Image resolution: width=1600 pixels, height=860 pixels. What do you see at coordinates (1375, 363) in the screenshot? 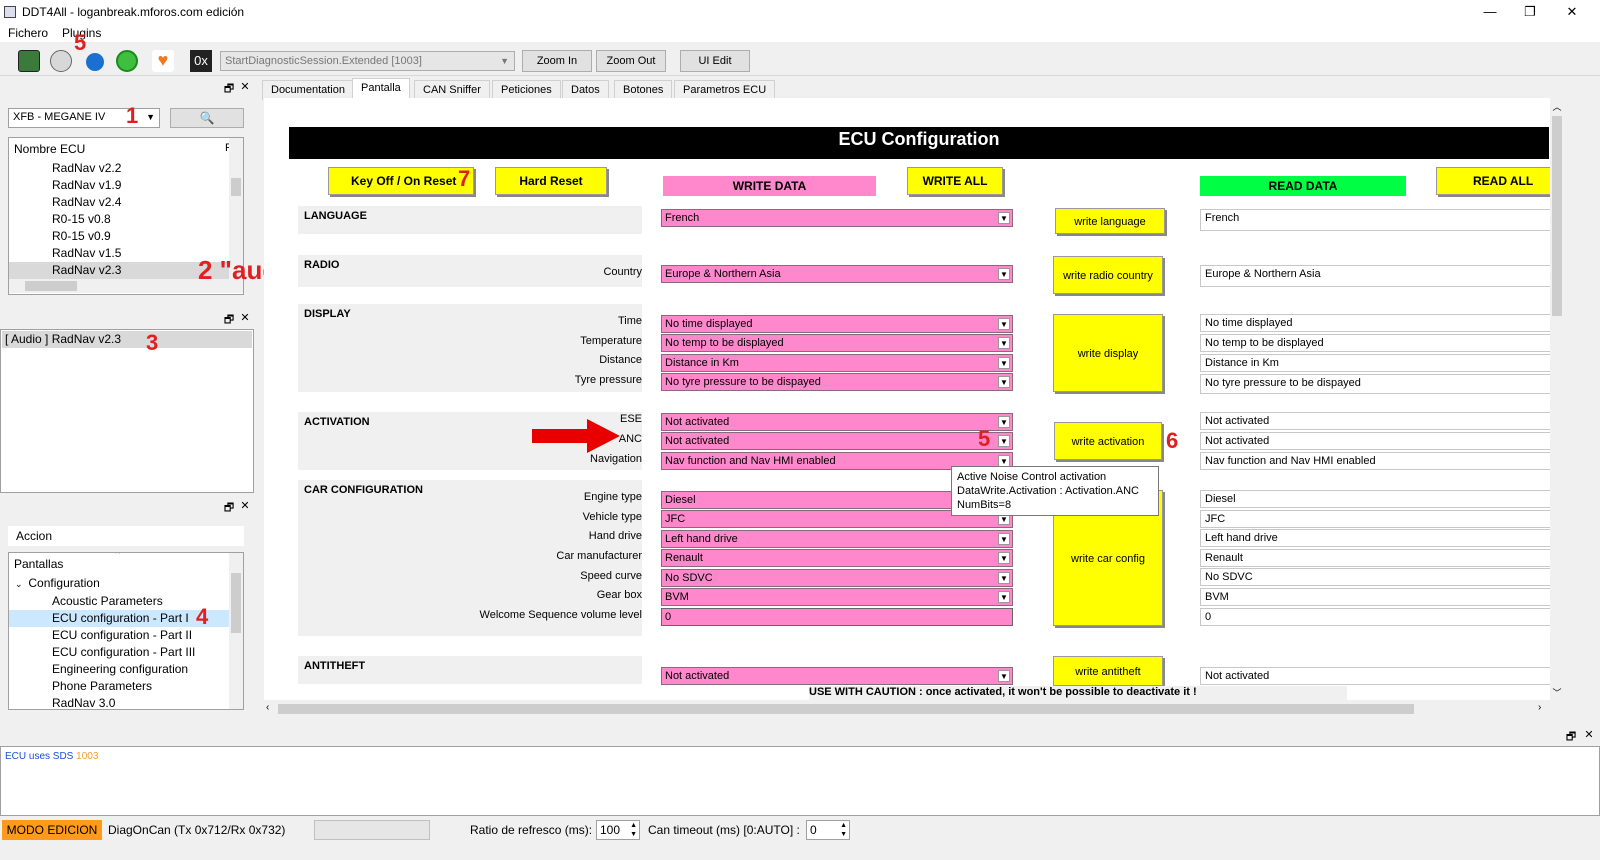
I see `distance-read-value: Distance in Km` at bounding box center [1375, 363].